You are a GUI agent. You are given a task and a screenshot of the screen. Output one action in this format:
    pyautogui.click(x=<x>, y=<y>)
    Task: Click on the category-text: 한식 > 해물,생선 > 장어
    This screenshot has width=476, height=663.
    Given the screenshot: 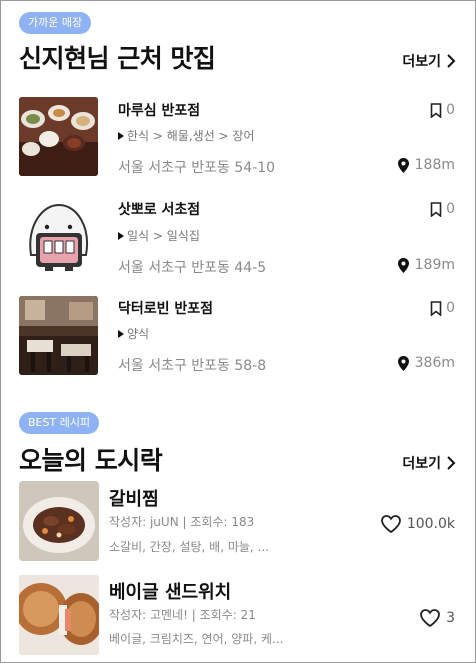 What is the action you would take?
    pyautogui.click(x=191, y=136)
    